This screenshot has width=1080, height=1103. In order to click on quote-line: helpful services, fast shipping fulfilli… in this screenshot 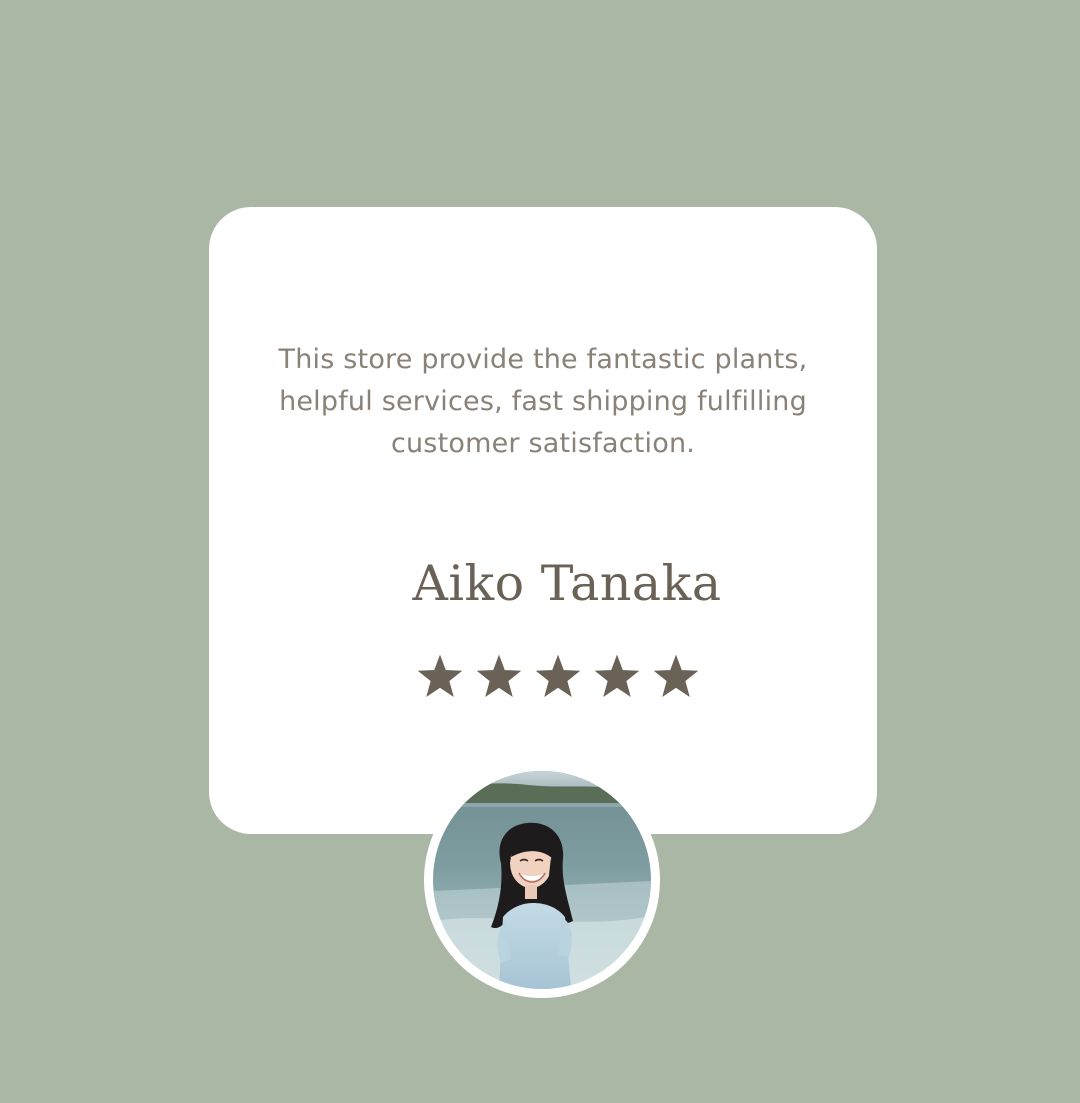, I will do `click(543, 401)`.